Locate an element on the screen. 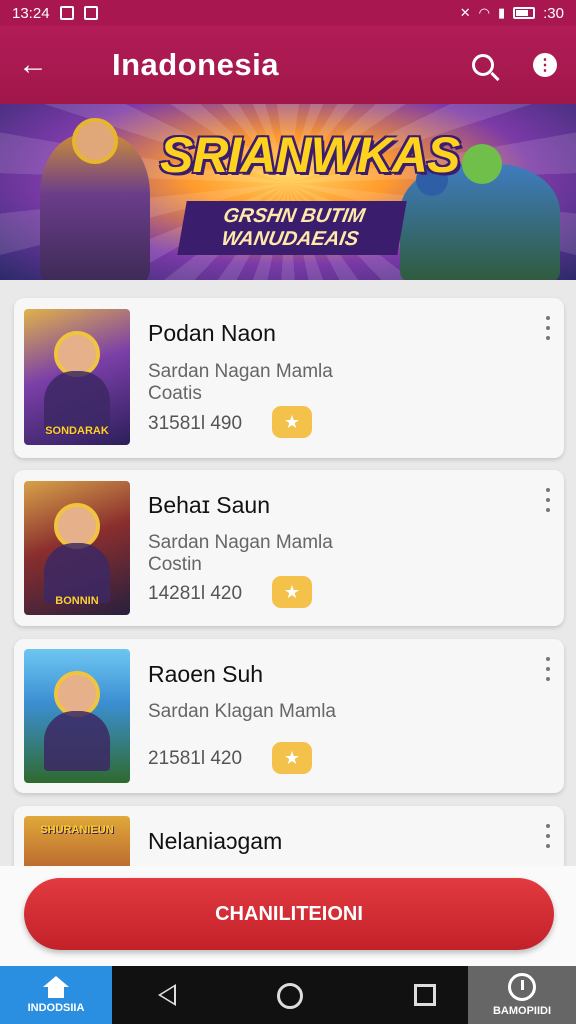  app-title: Inadonesia is located at coordinates (195, 64).